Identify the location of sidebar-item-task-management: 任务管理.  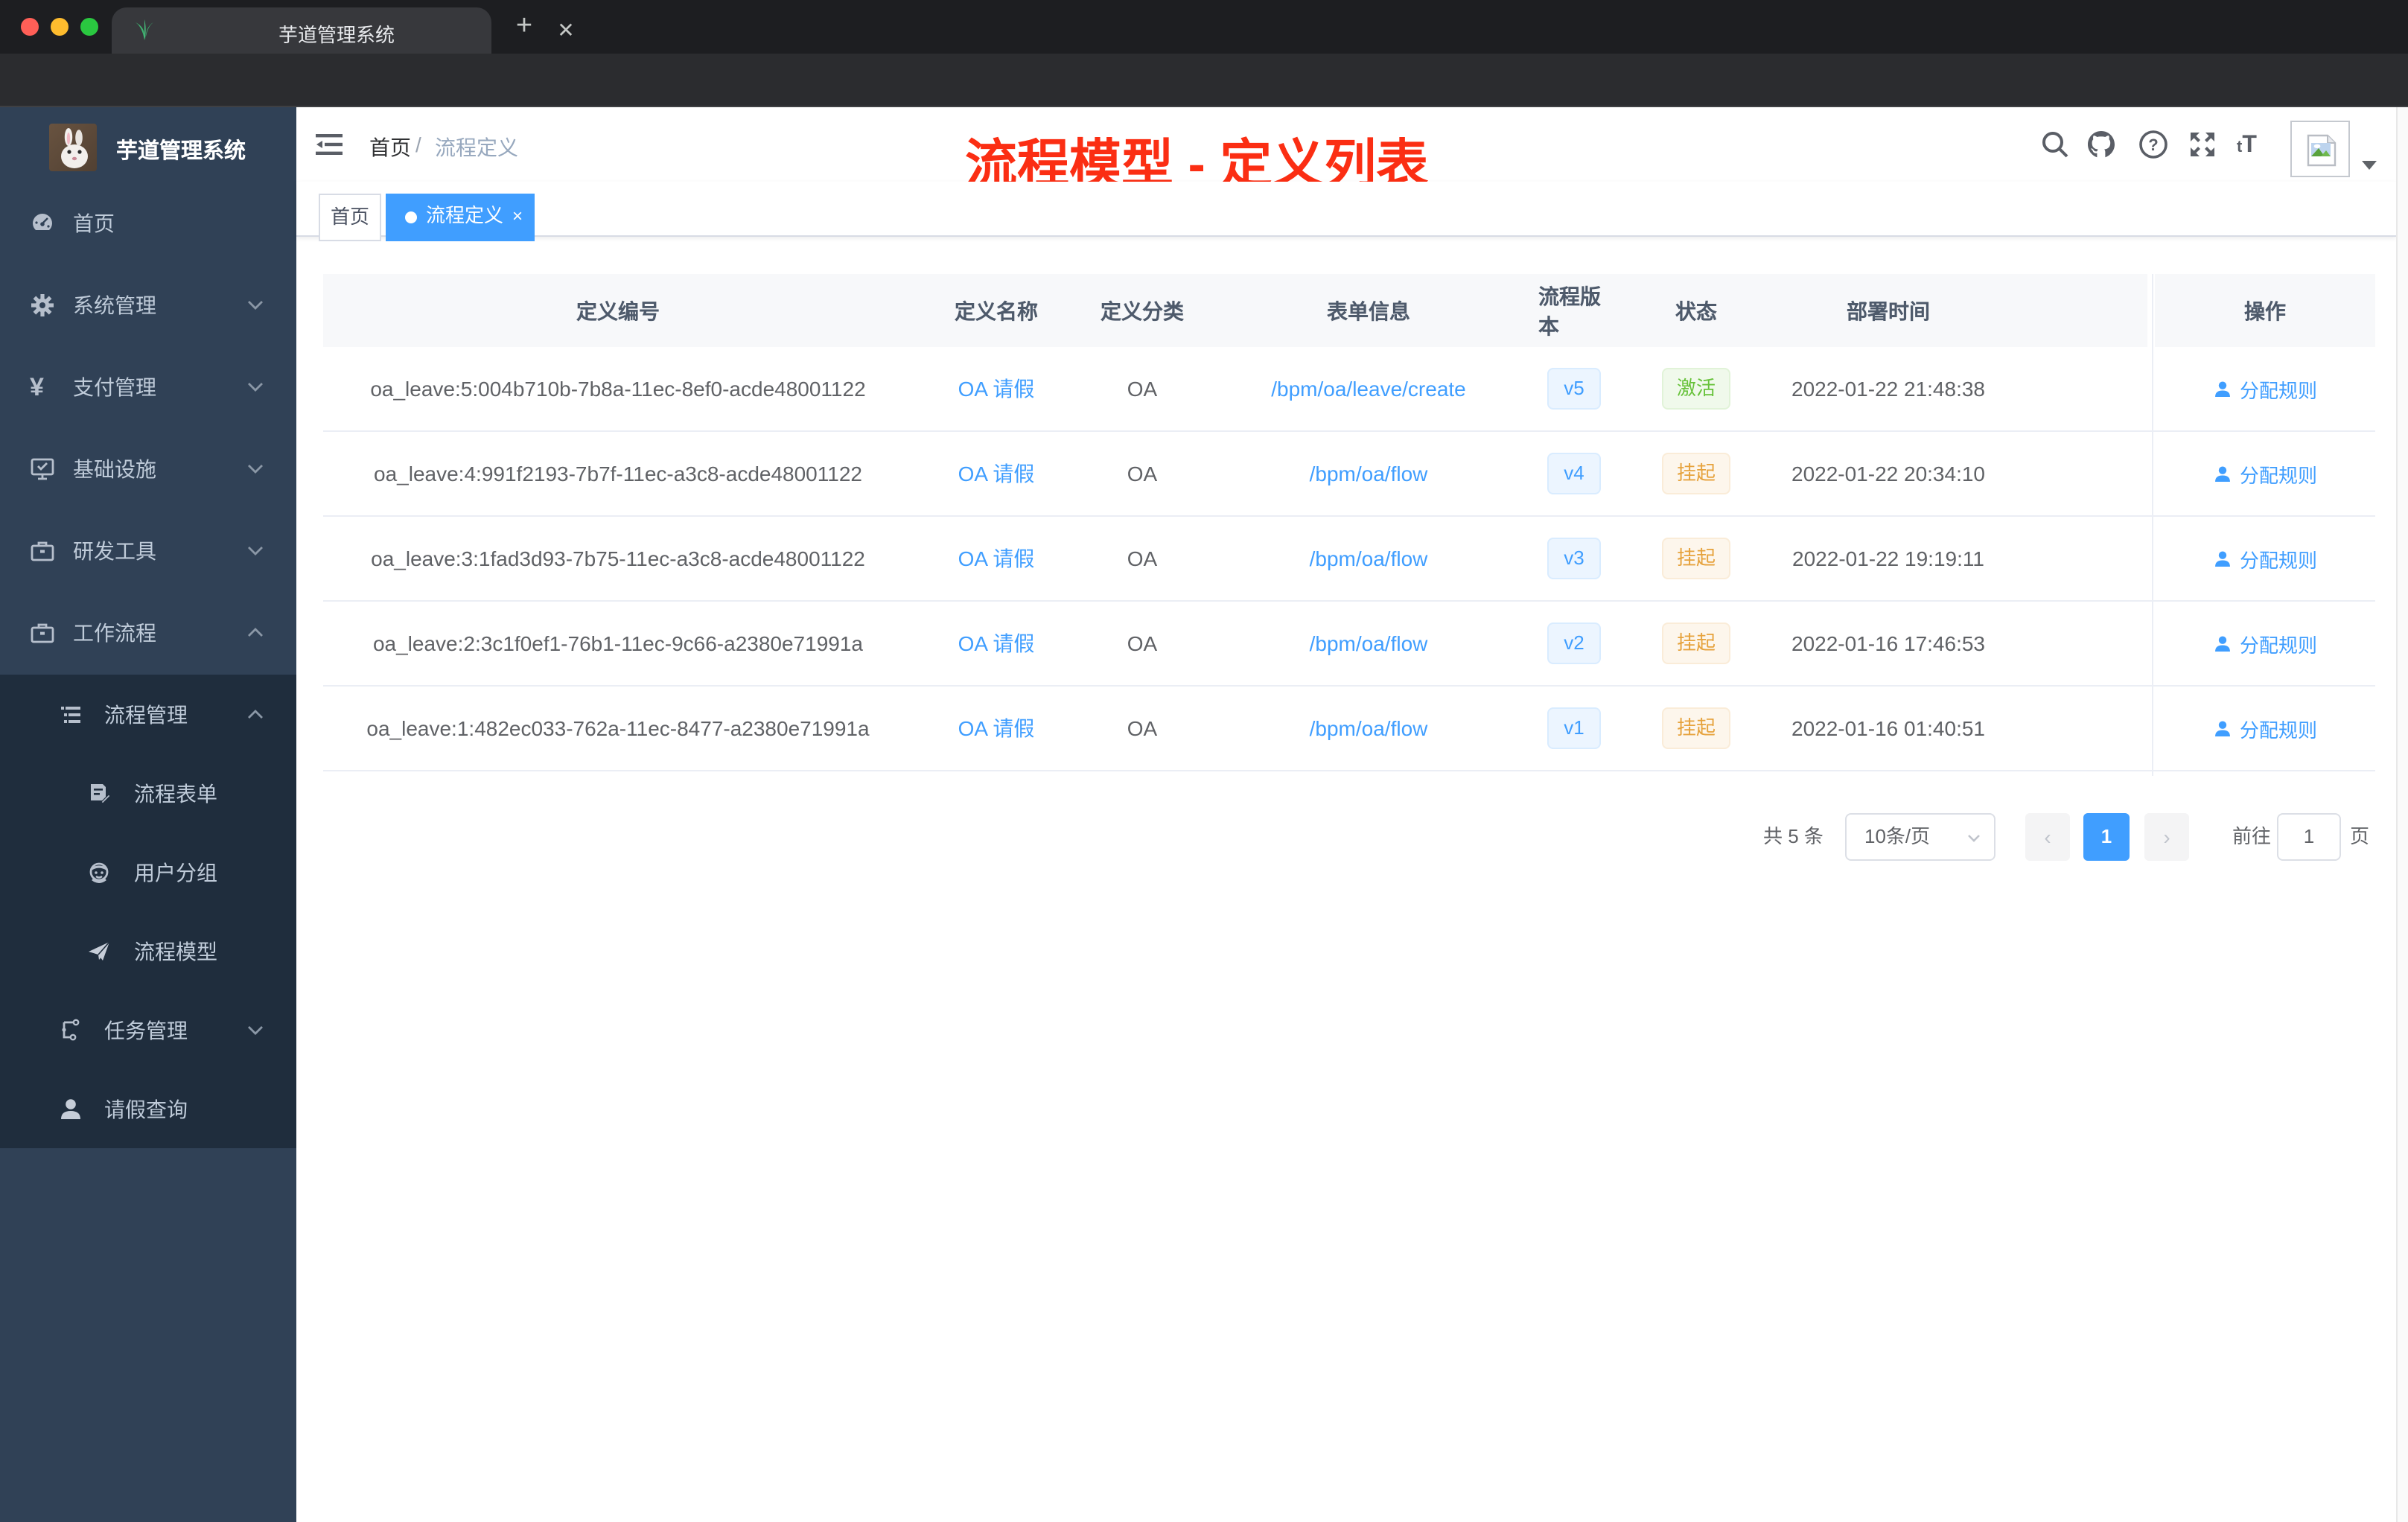
(148, 1029).